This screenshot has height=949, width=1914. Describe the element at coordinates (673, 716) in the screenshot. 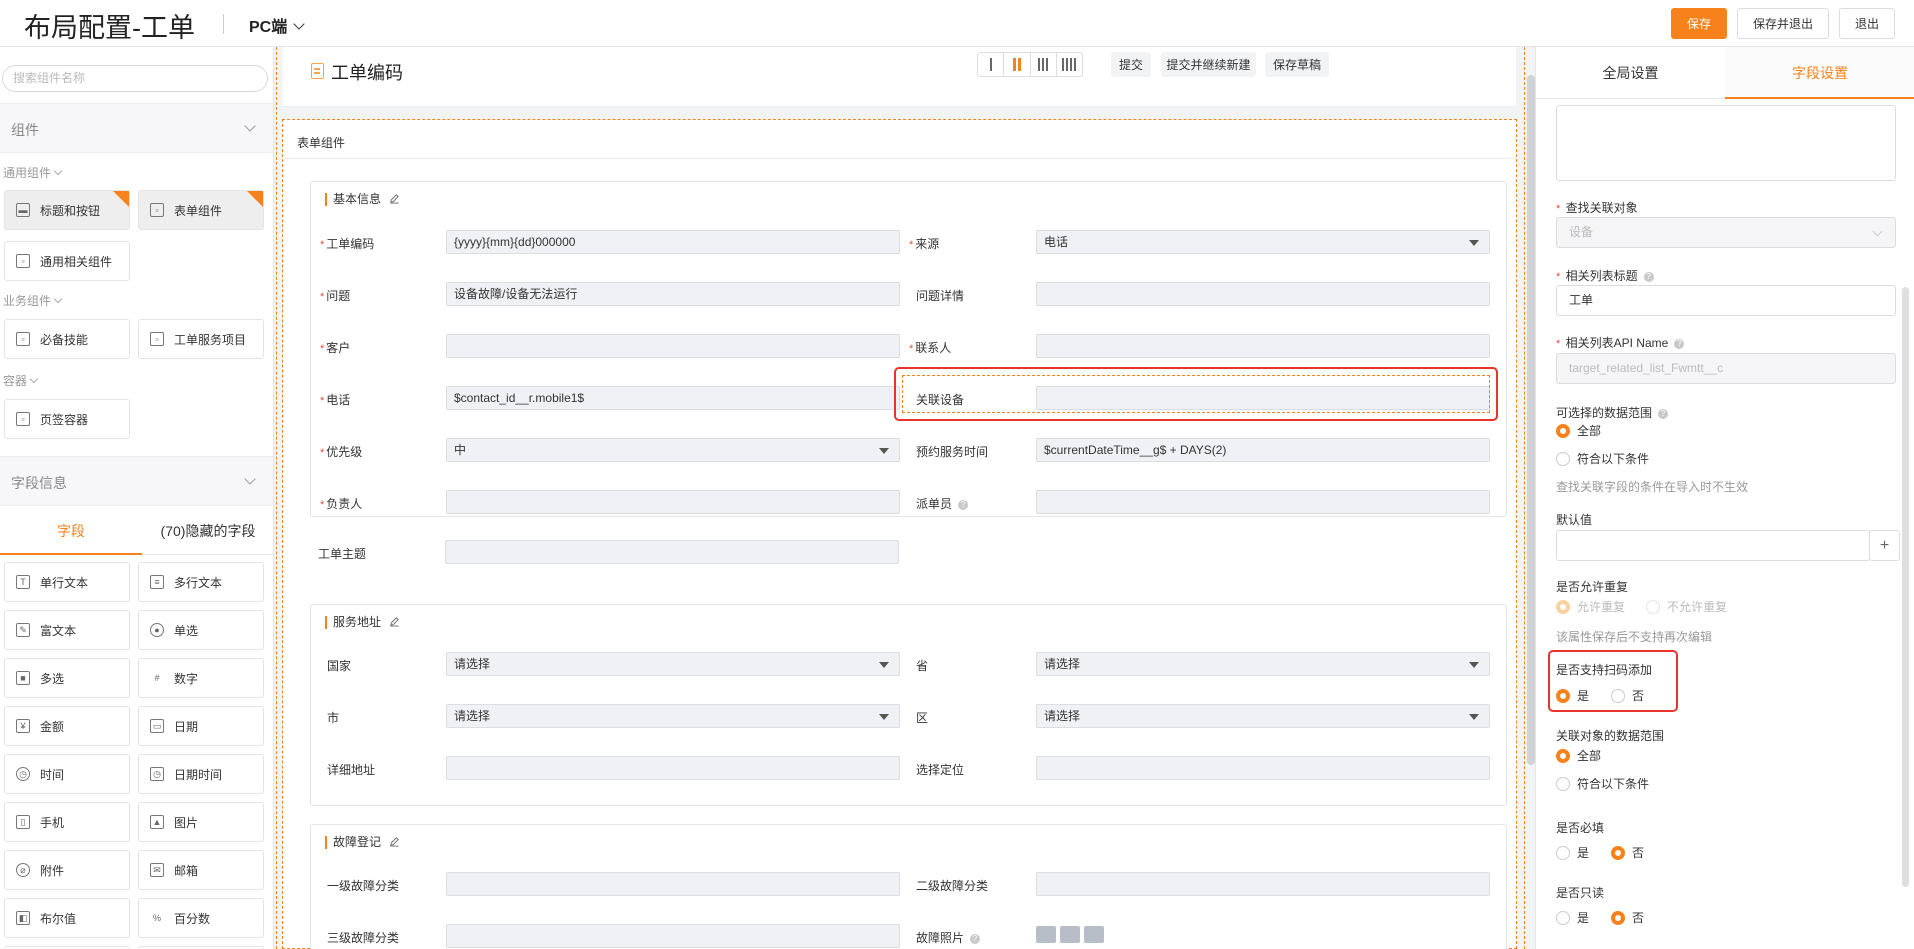

I see `city-select: 请选择` at that location.